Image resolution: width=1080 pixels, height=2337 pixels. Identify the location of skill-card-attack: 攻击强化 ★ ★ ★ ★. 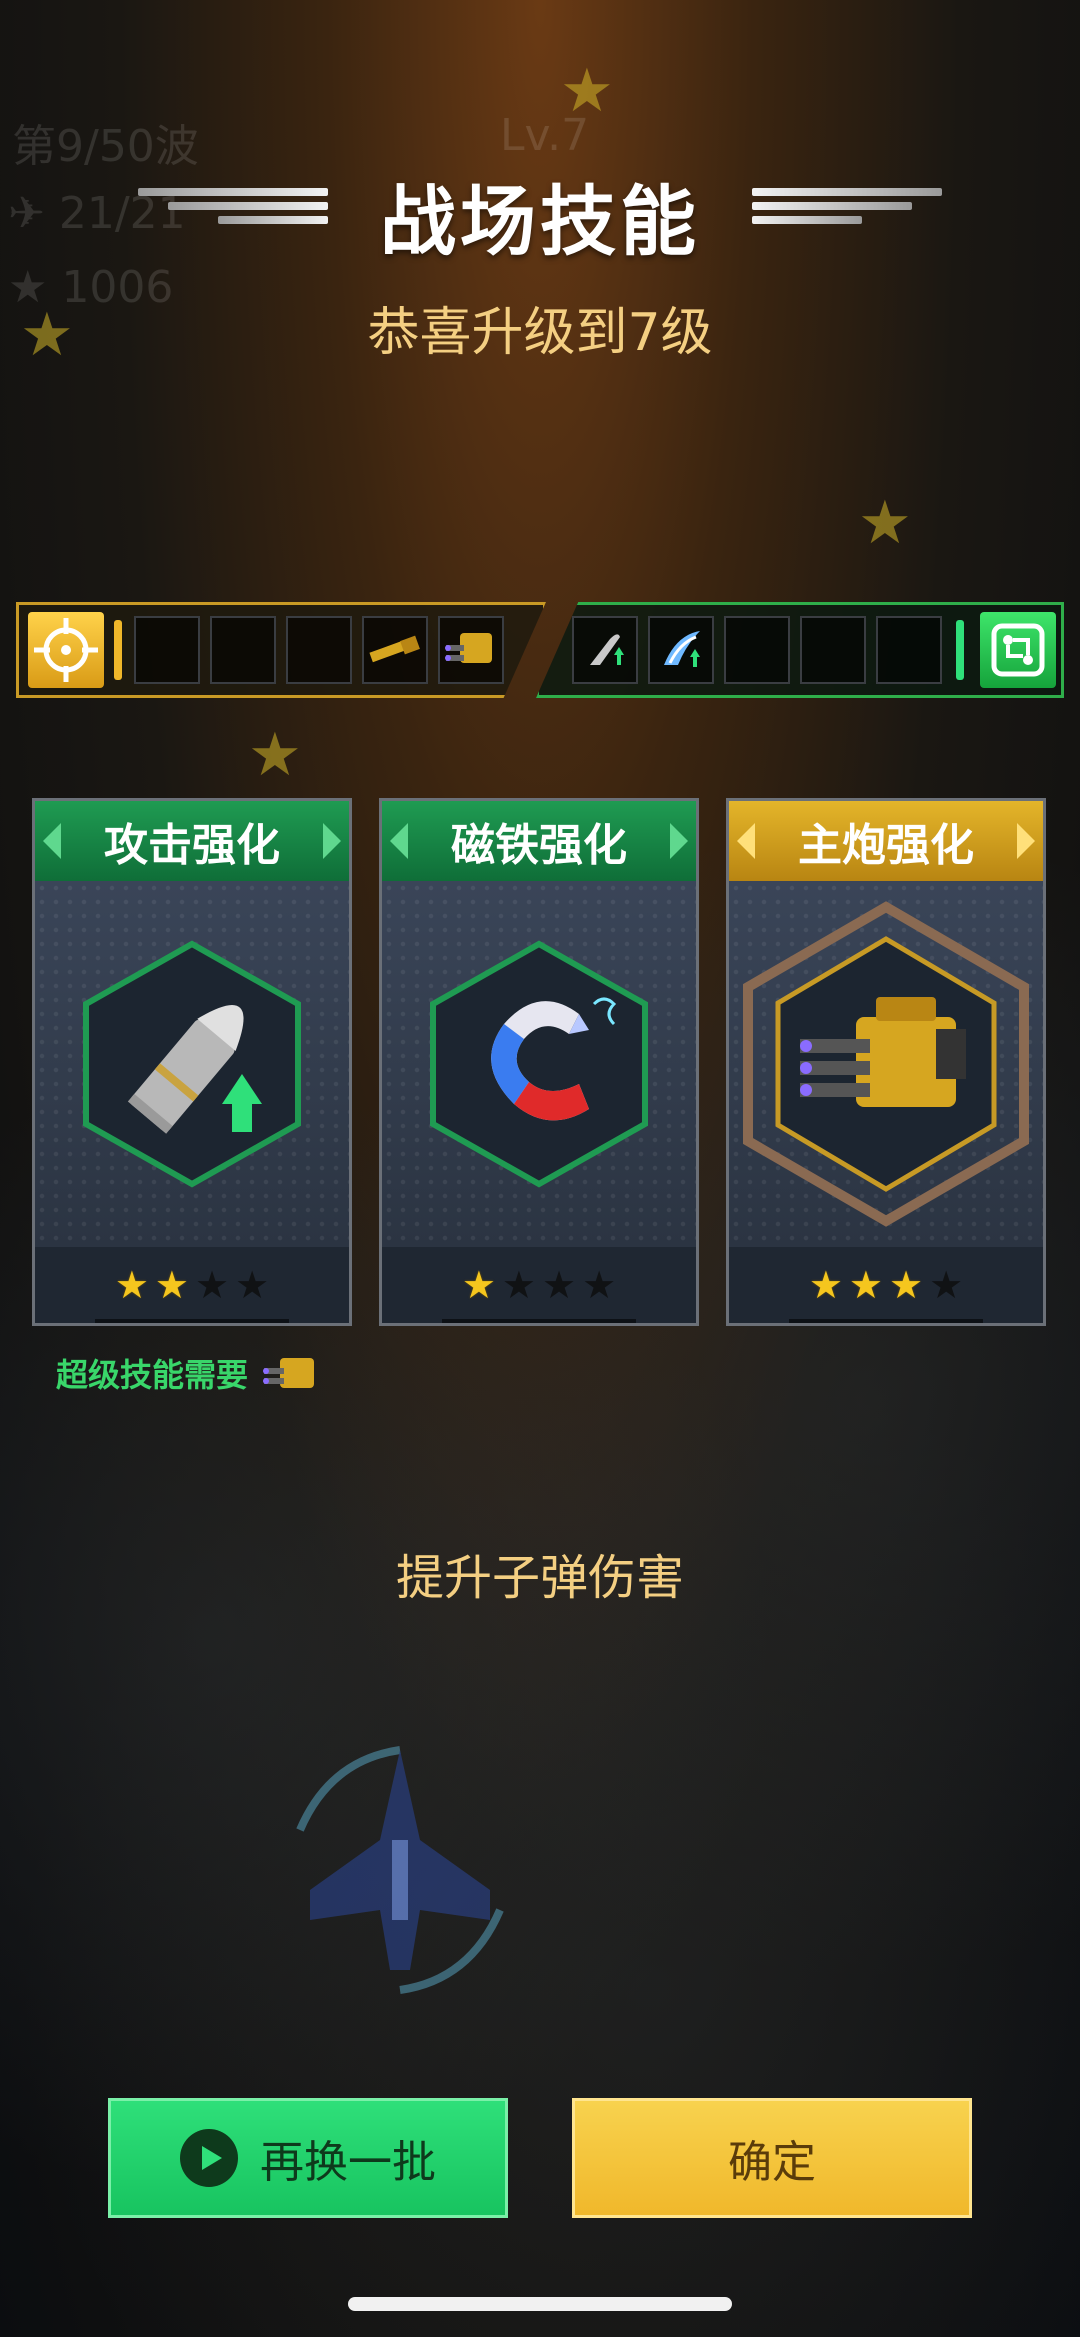
(192, 1062).